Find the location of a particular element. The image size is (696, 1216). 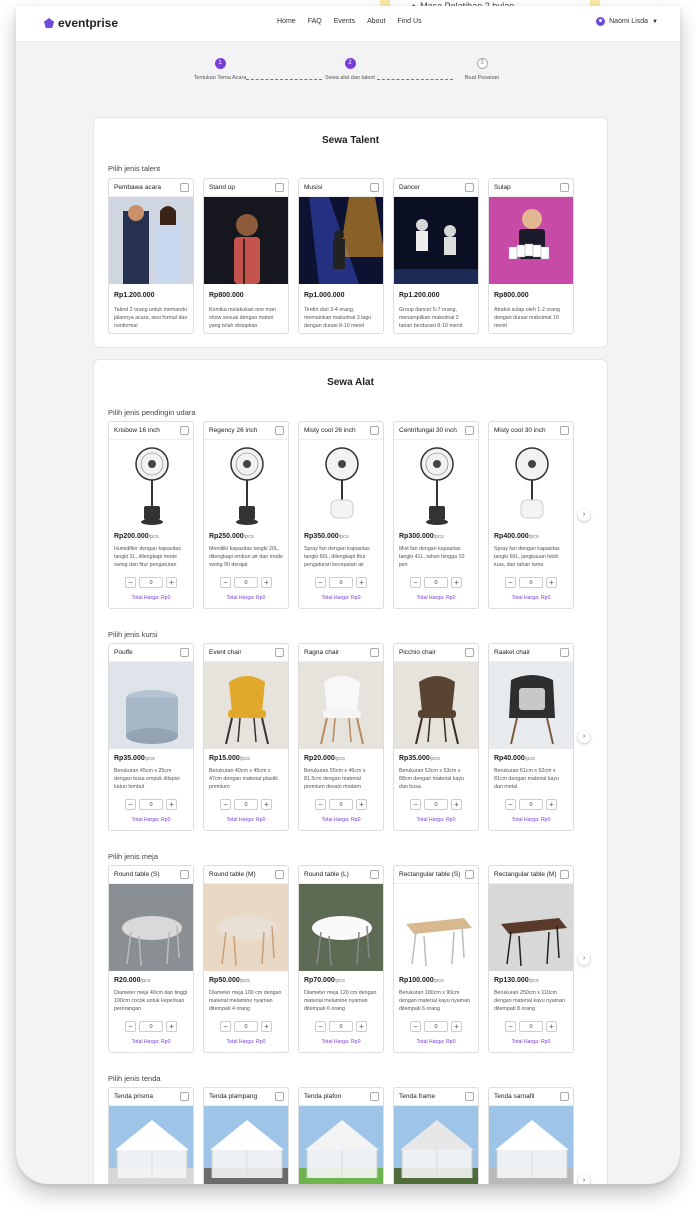

menu-about: About is located at coordinates (376, 21).